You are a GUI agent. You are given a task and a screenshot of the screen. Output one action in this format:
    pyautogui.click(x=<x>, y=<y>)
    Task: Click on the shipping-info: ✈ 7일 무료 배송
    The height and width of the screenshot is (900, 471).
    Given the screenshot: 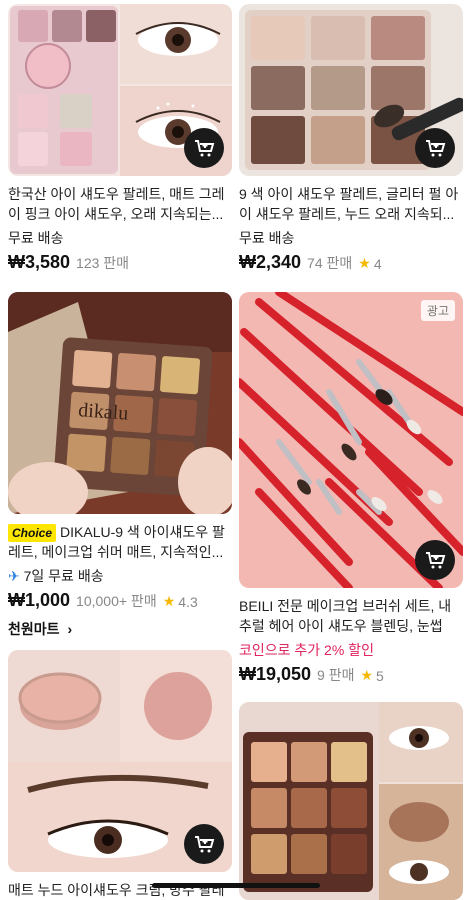 What is the action you would take?
    pyautogui.click(x=120, y=576)
    